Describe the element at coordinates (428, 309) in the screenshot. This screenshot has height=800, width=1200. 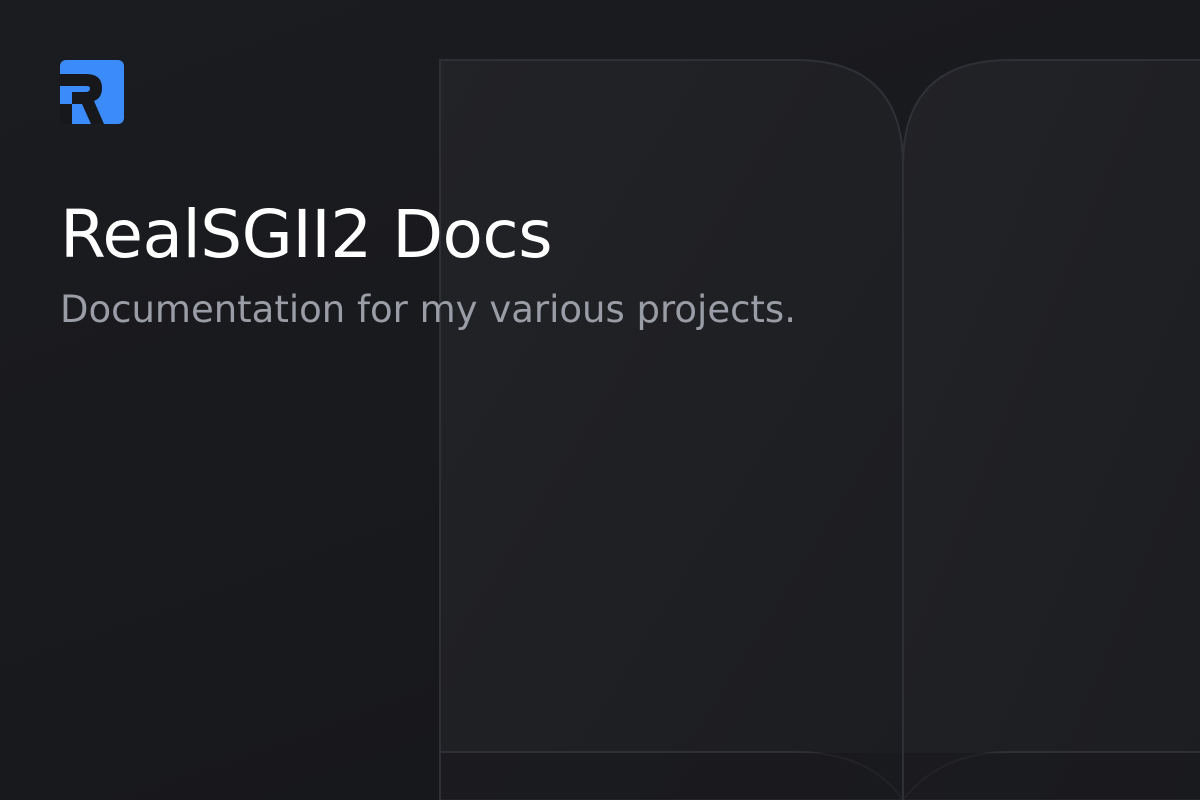
I see `page-subtitle: Documentation for my various projects.` at that location.